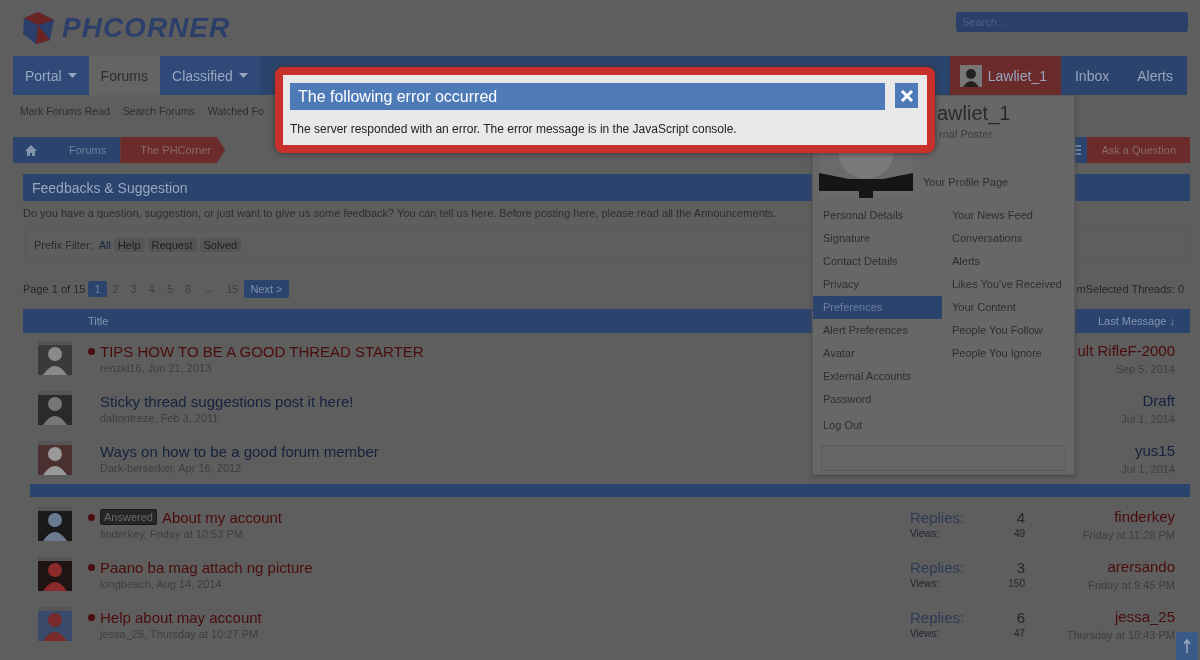 Image resolution: width=1200 pixels, height=660 pixels. I want to click on last-poster: finderkey, so click(1144, 516).